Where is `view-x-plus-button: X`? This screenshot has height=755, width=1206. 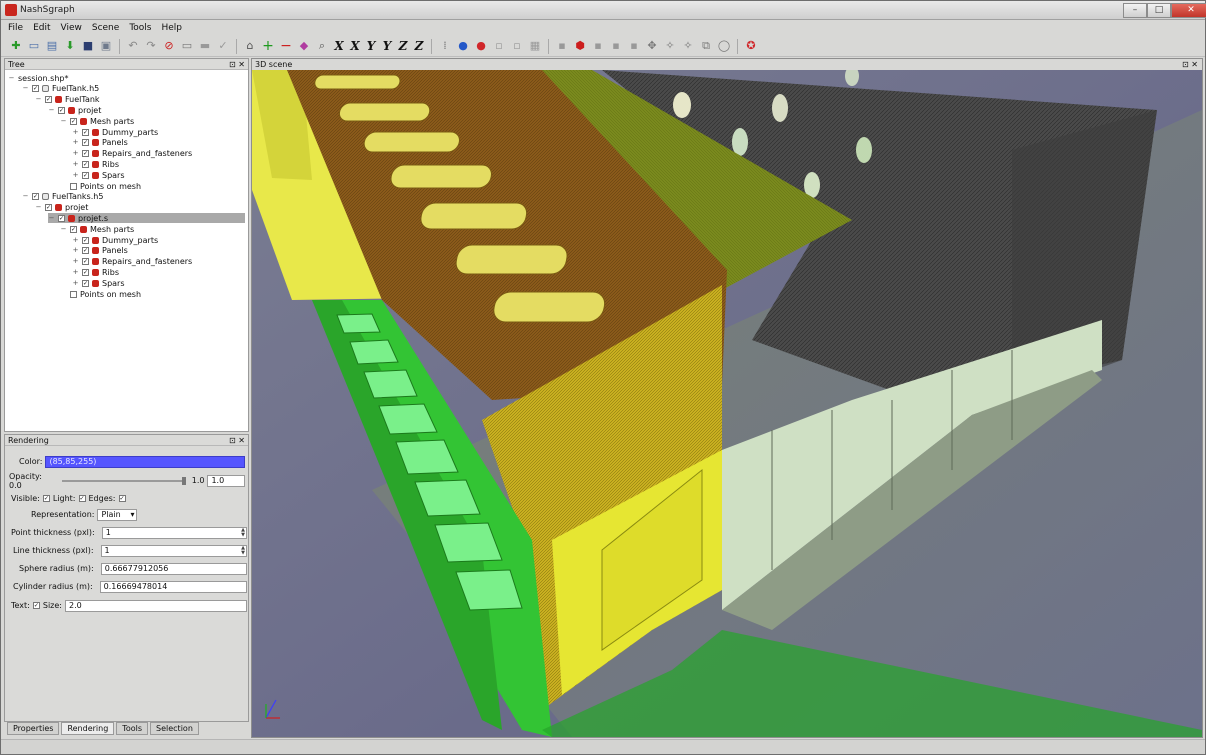
view-x-plus-button: X is located at coordinates (339, 46).